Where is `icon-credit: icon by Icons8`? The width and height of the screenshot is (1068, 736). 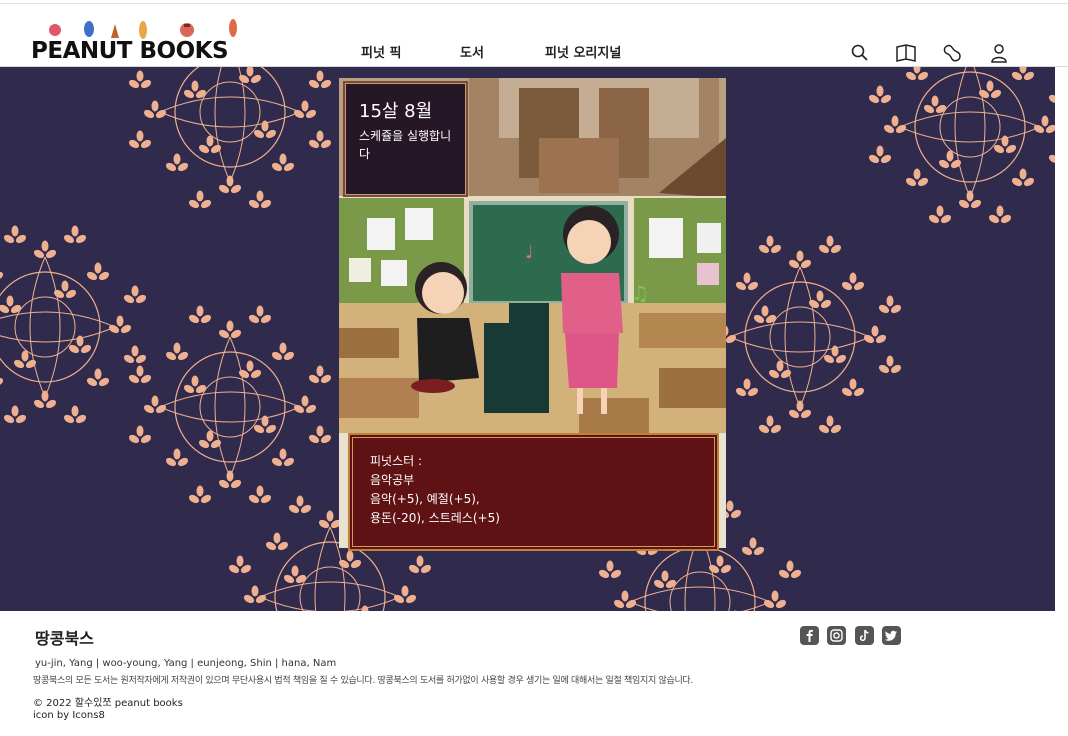
icon-credit: icon by Icons8 is located at coordinates (69, 715).